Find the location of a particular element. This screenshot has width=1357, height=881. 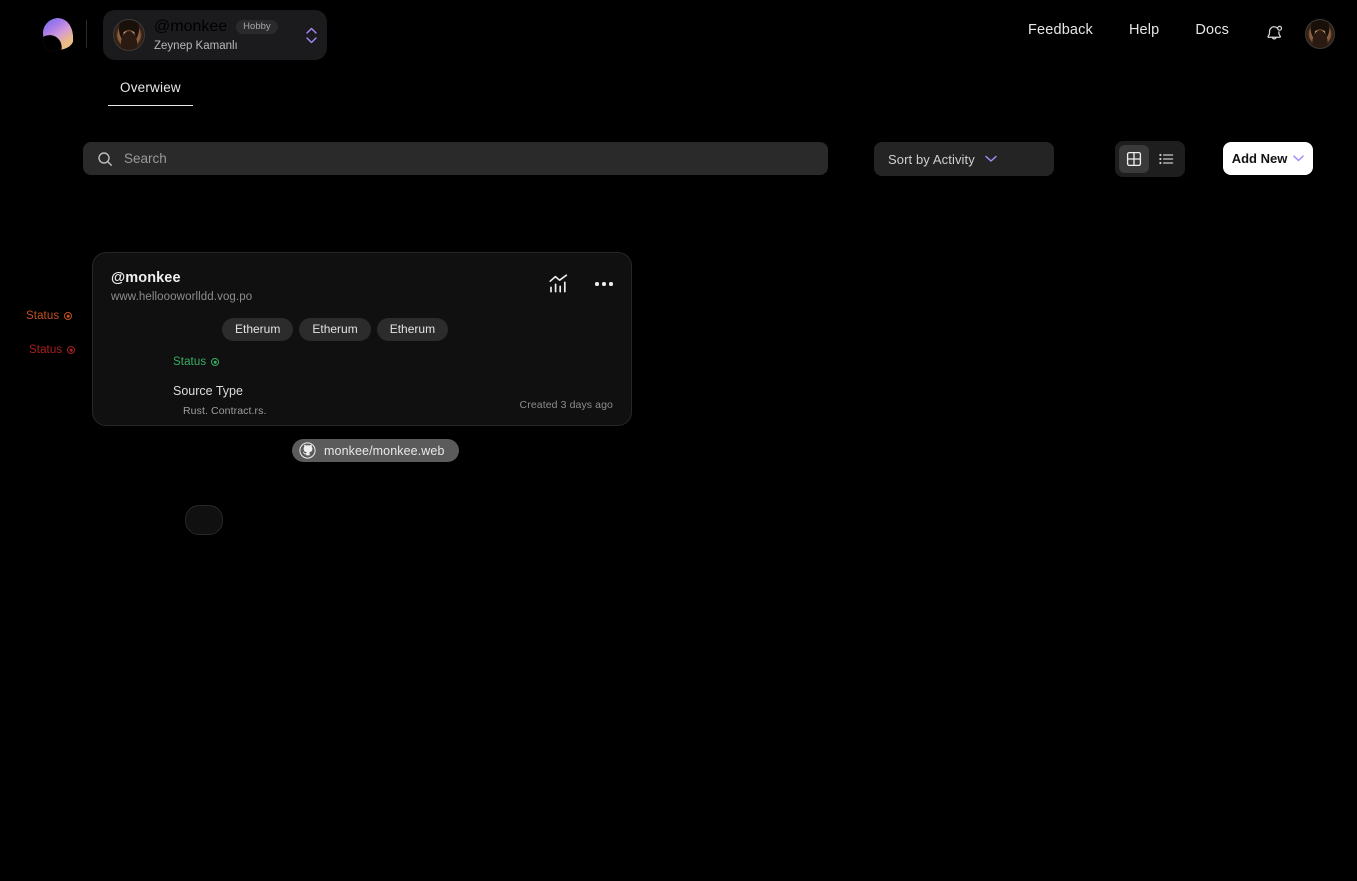

sort-label: Sort by Activity is located at coordinates (931, 159).